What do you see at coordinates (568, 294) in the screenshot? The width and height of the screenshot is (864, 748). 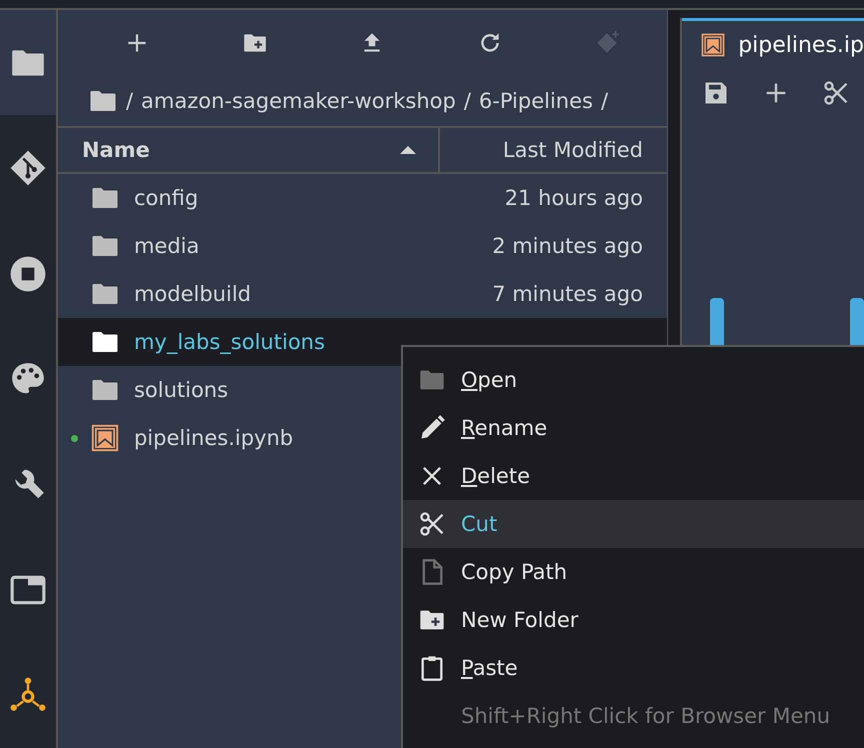 I see `modified-time: 7 minutes ago` at bounding box center [568, 294].